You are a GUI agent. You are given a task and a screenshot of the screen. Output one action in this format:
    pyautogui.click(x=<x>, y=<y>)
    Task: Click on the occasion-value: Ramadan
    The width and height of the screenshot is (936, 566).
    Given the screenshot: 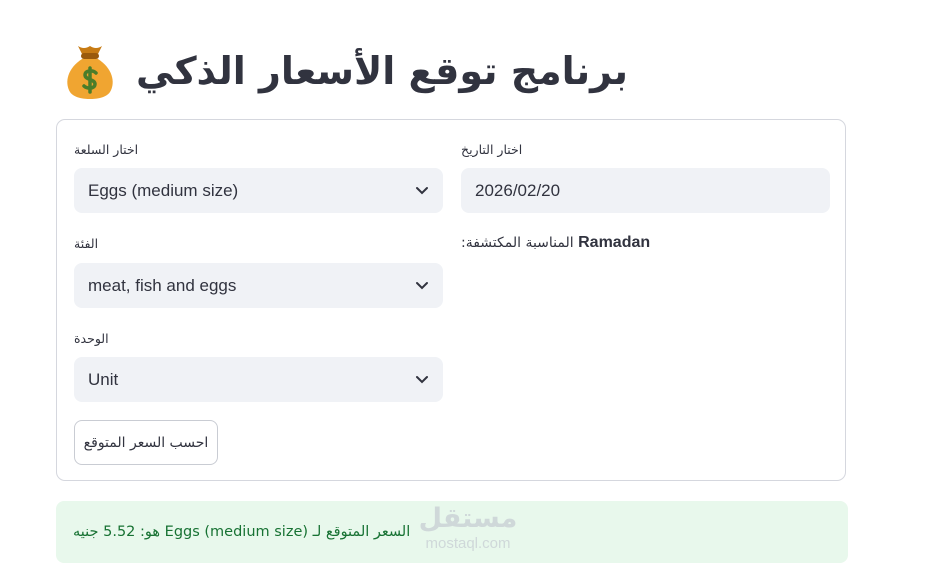 What is the action you would take?
    pyautogui.click(x=614, y=242)
    